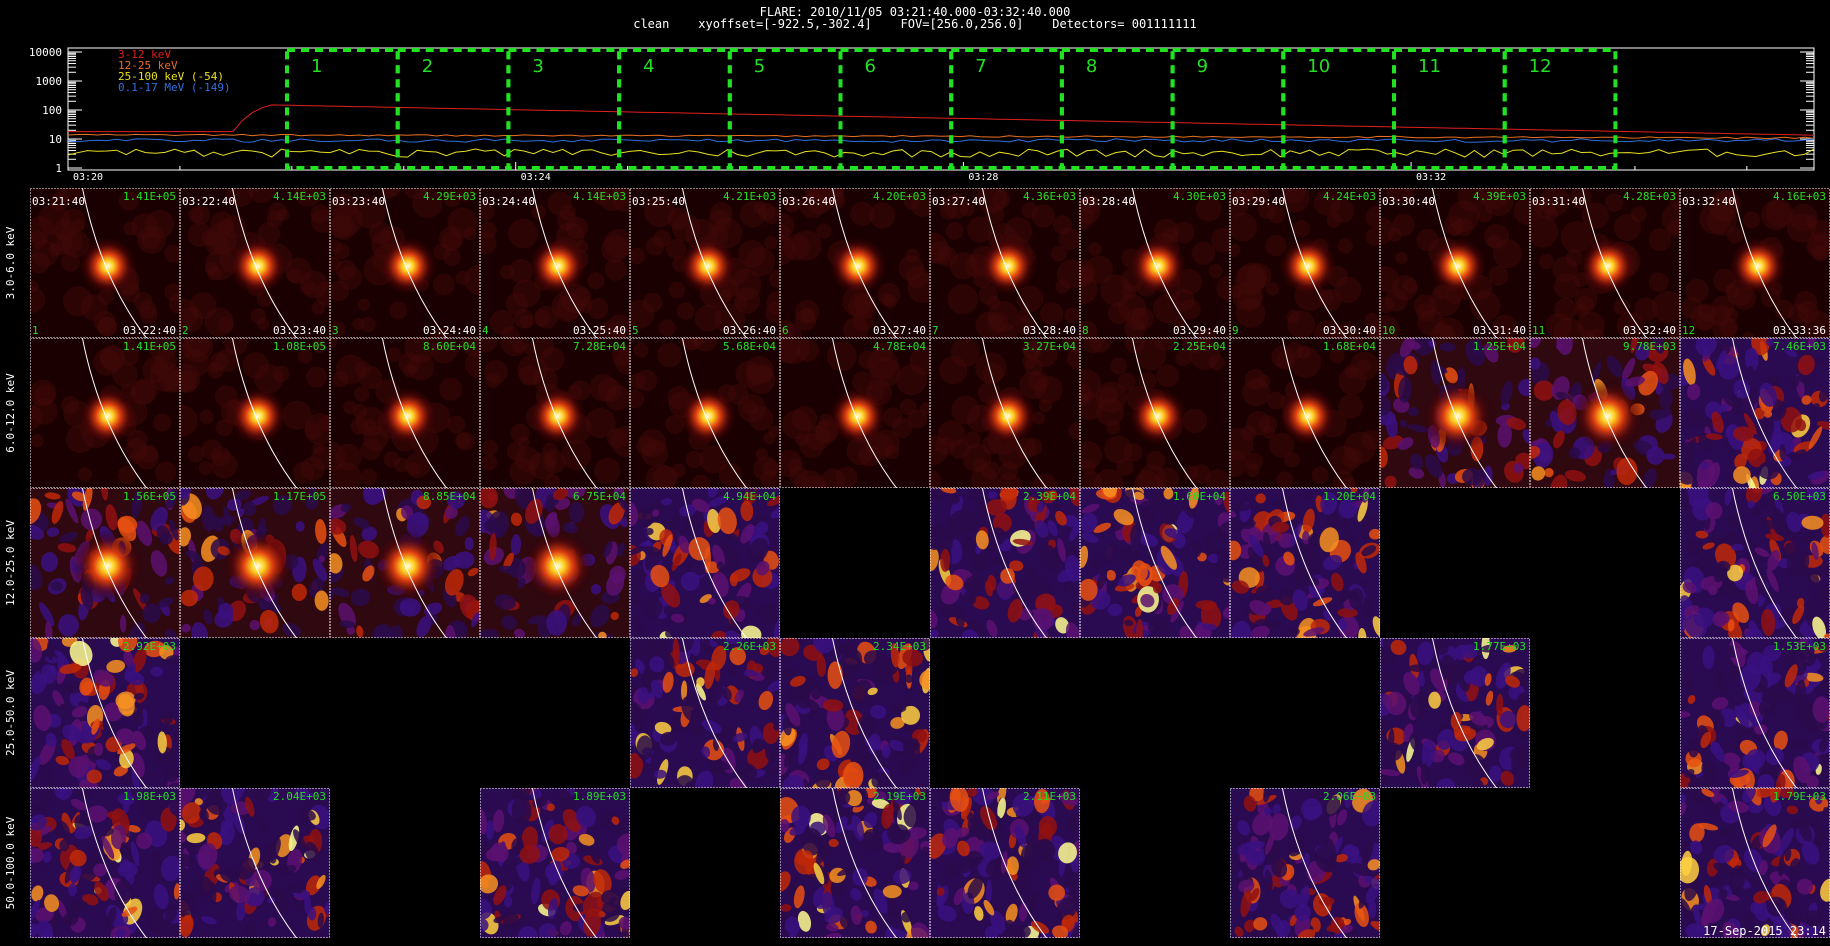  I want to click on end-time: 03:25:40, so click(599, 330).